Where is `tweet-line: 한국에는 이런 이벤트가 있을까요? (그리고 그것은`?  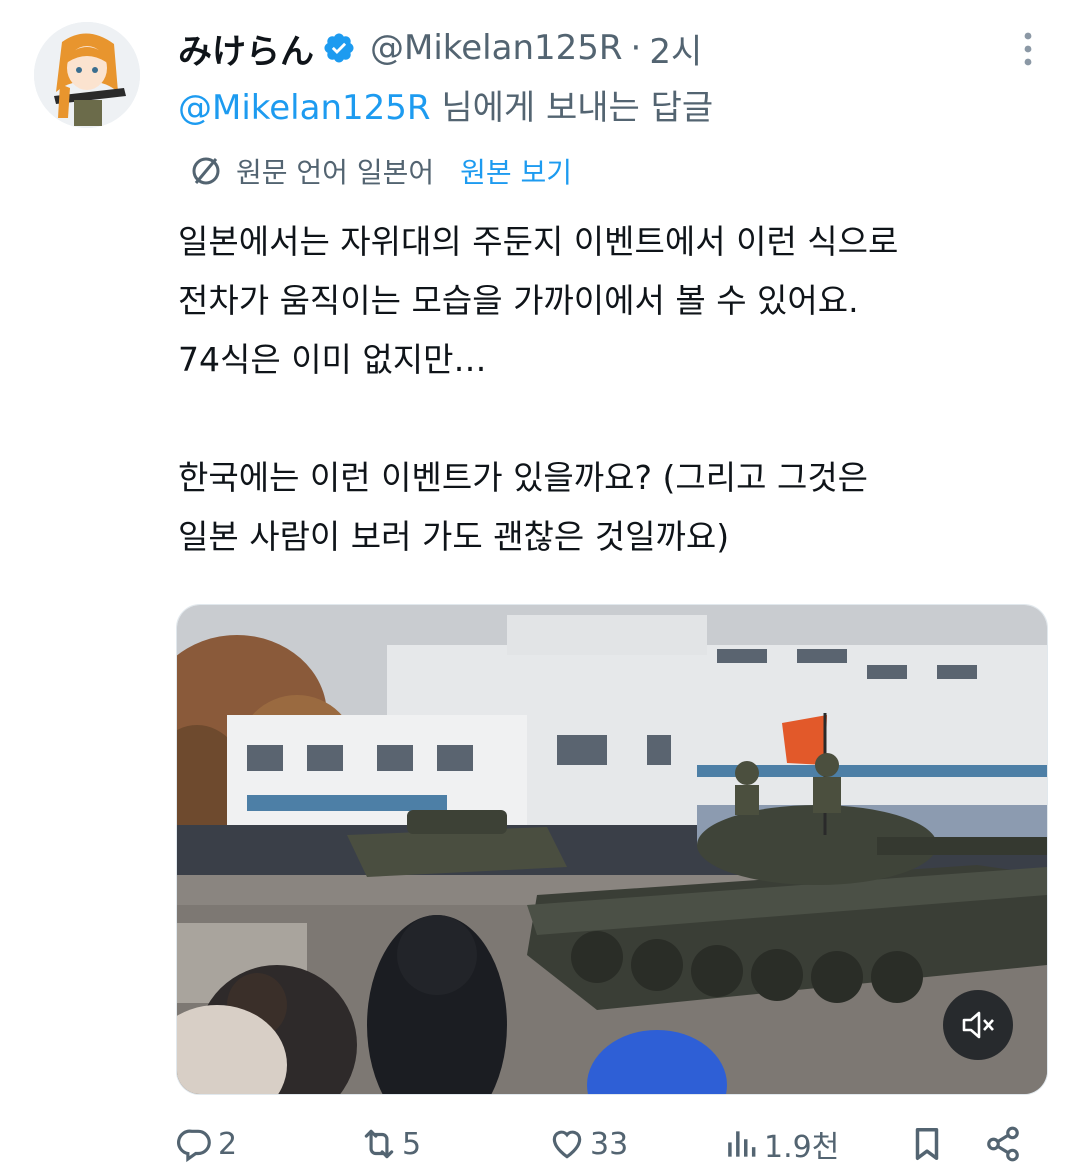
tweet-line: 한국에는 이런 이벤트가 있을까요? (그리고 그것은 is located at coordinates (523, 477).